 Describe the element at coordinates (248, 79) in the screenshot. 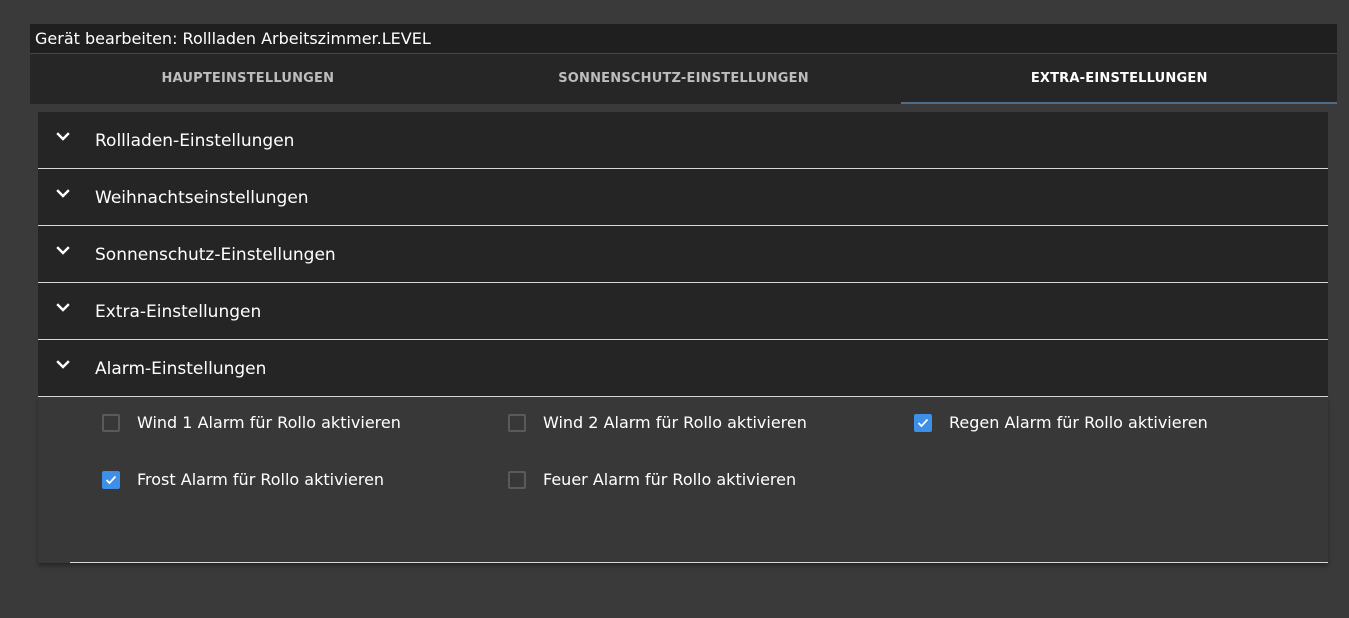

I see `tab-haupteinstellungen: HAUPTEINSTELLUNGEN` at that location.